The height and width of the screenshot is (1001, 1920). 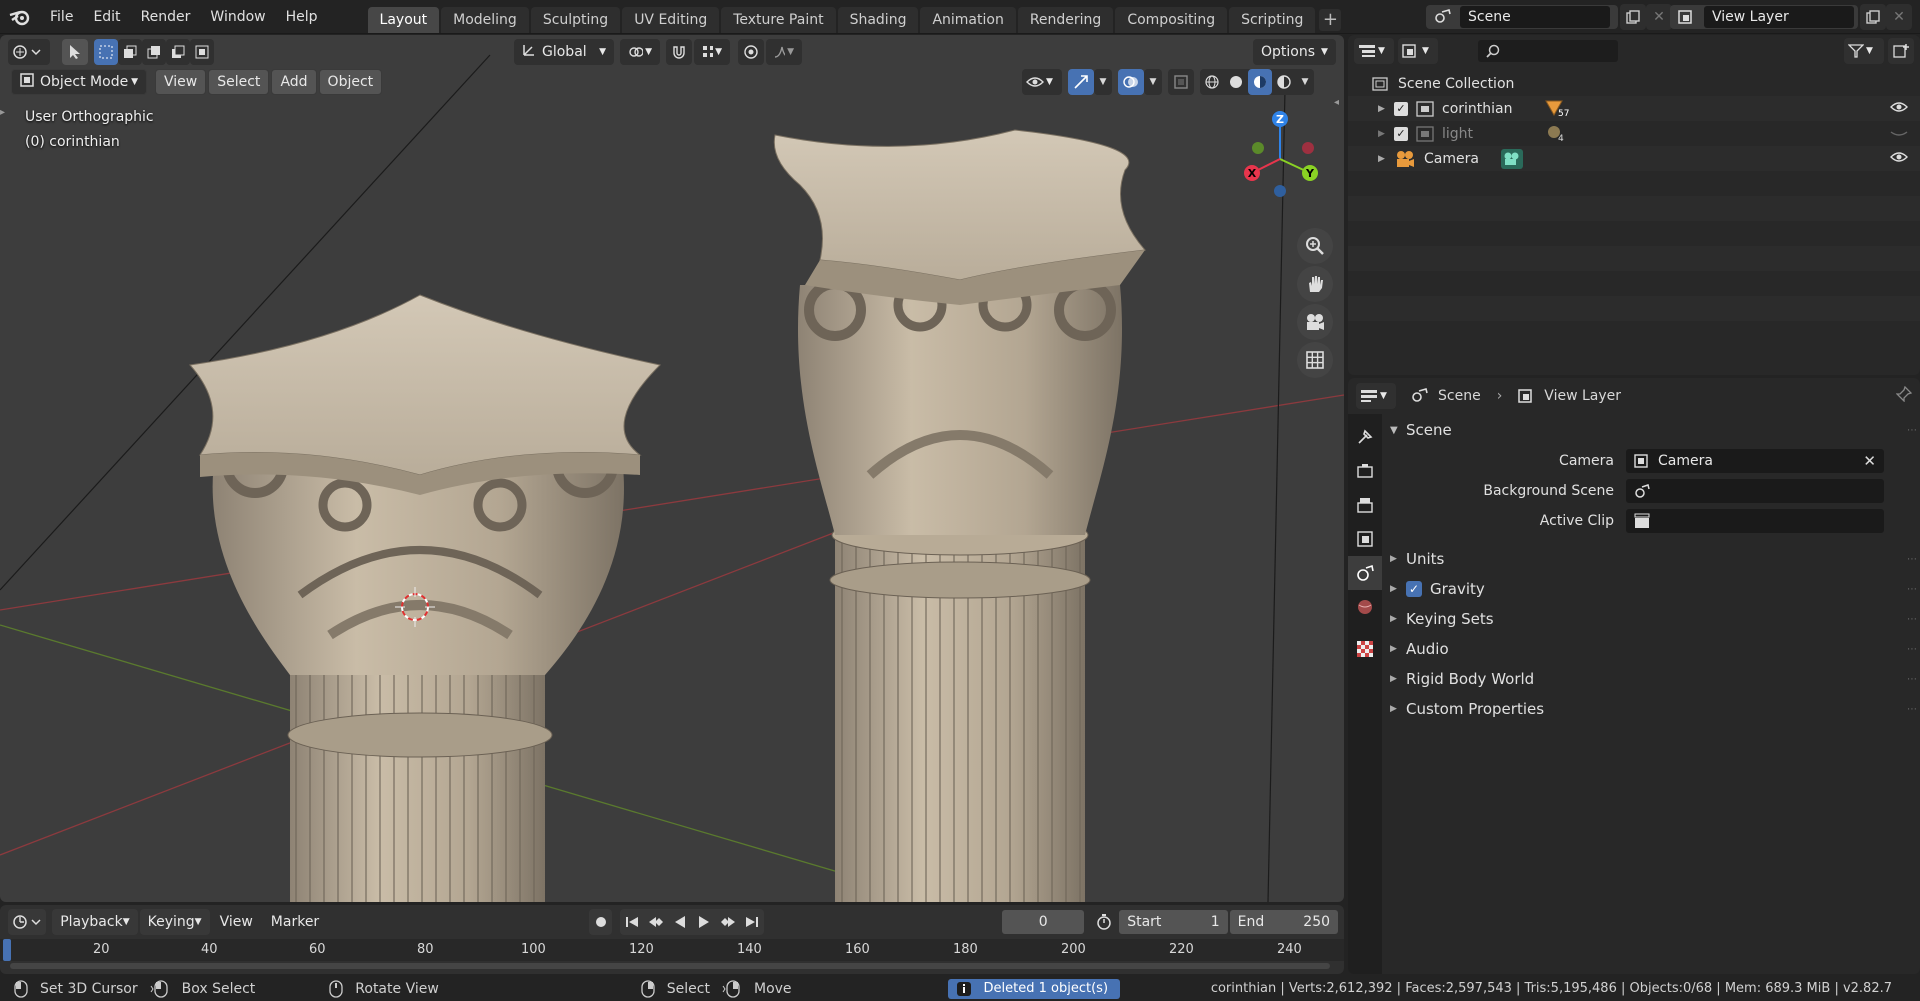 What do you see at coordinates (784, 52) in the screenshot?
I see `falloff-dropdown: ▼` at bounding box center [784, 52].